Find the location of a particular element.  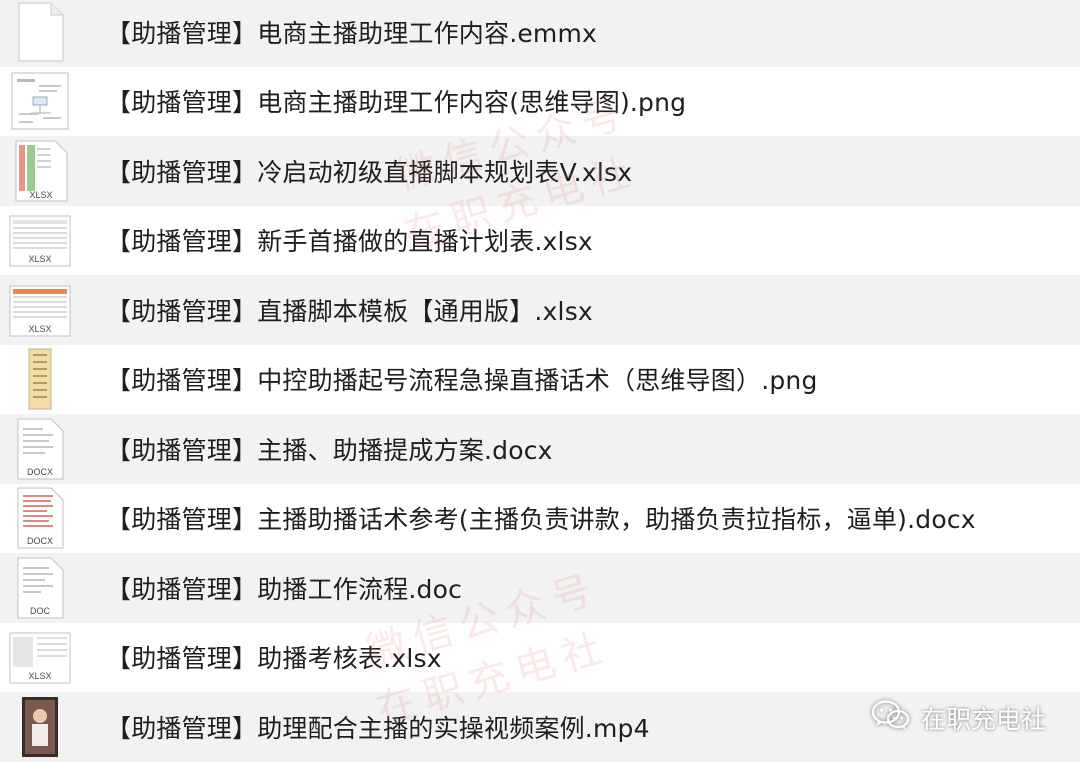

file-row: 【助播管理】电商主播助理工作内容(思维导图).png is located at coordinates (540, 102).